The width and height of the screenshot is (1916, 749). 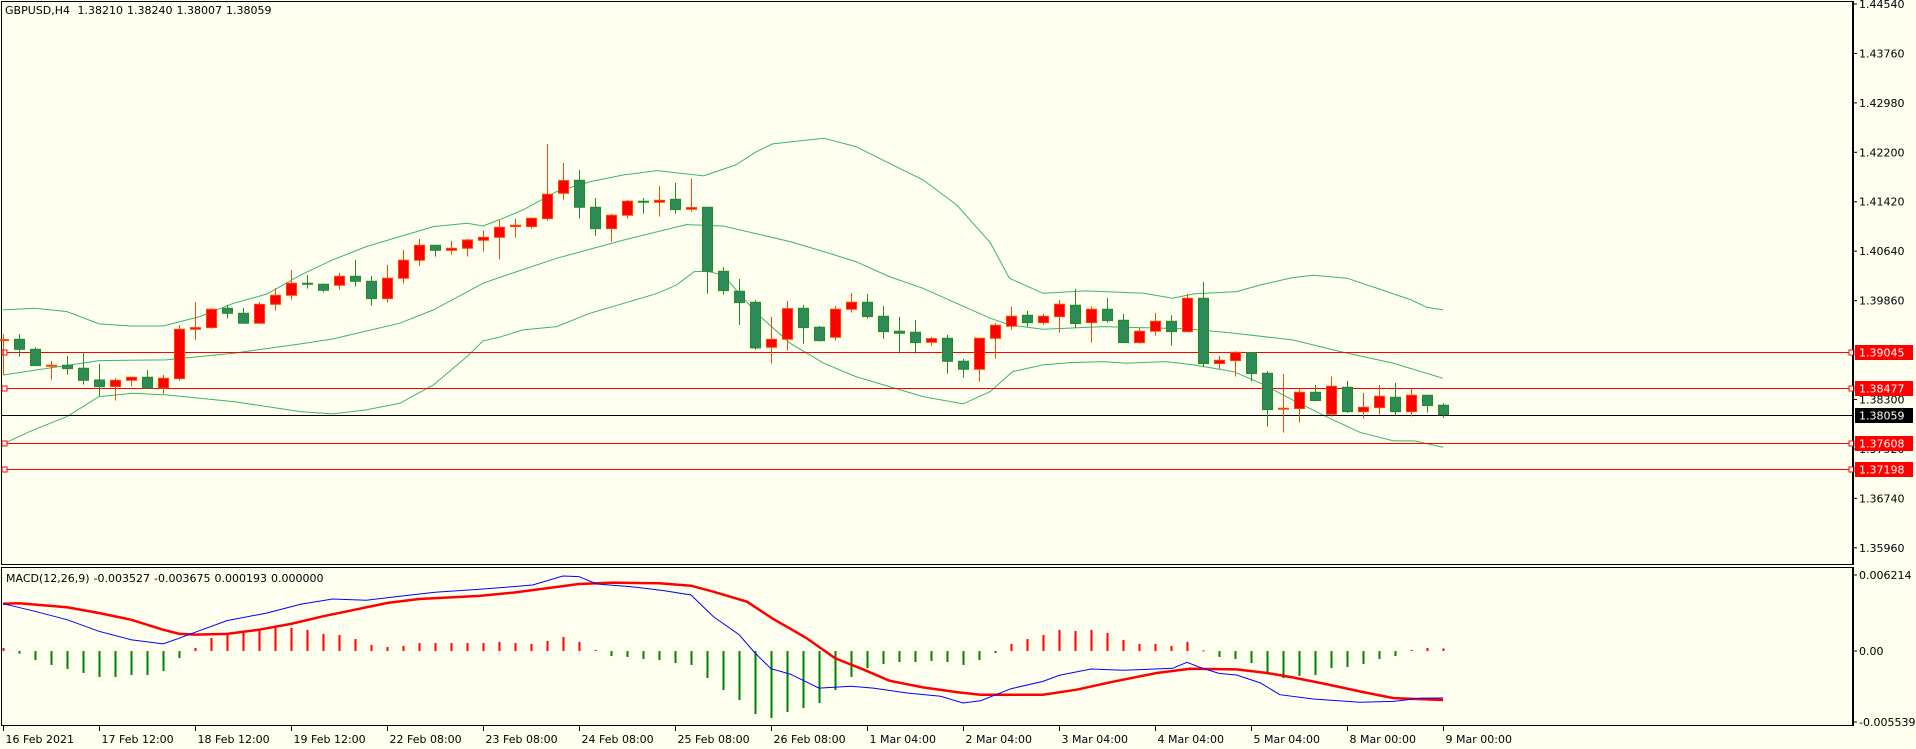 What do you see at coordinates (1871, 651) in the screenshot?
I see `macd-axis-label: 0.00` at bounding box center [1871, 651].